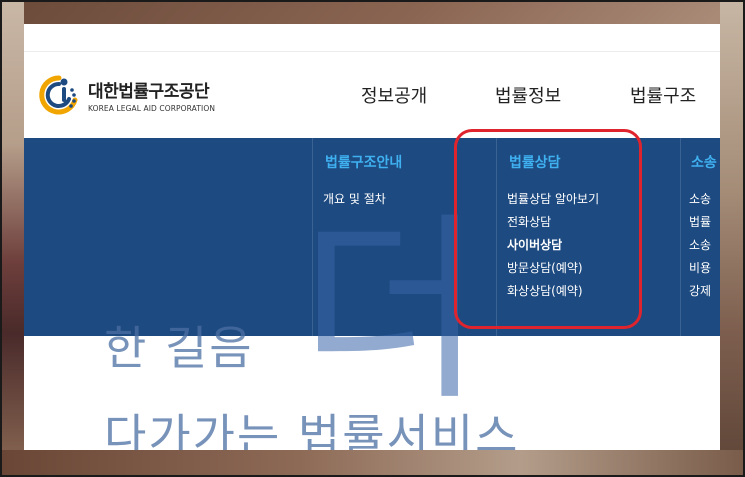 The height and width of the screenshot is (477, 745). I want to click on mega-menu-item: 강제, so click(700, 291).